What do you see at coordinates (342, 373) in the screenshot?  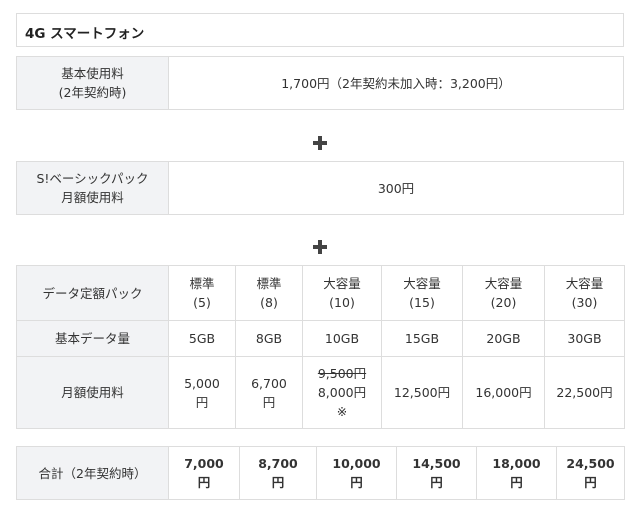 I see `old-fee: 9,500円` at bounding box center [342, 373].